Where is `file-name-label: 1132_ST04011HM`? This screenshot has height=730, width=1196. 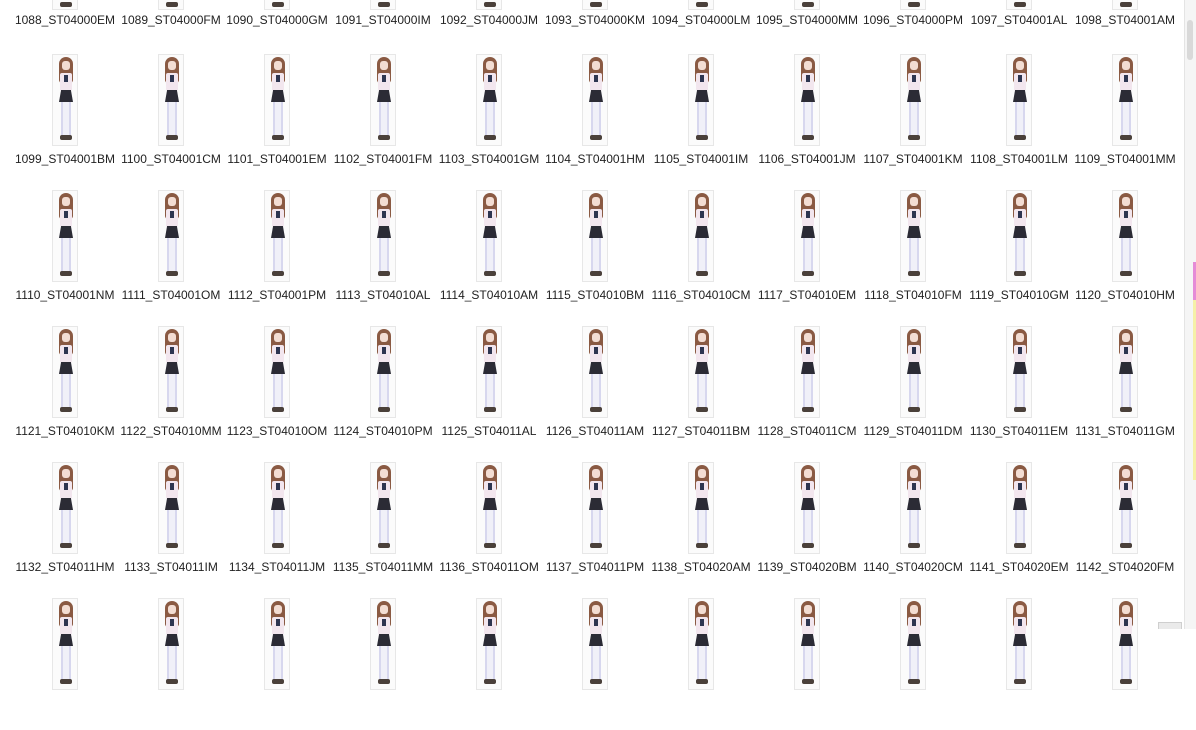 file-name-label: 1132_ST04011HM is located at coordinates (65, 567).